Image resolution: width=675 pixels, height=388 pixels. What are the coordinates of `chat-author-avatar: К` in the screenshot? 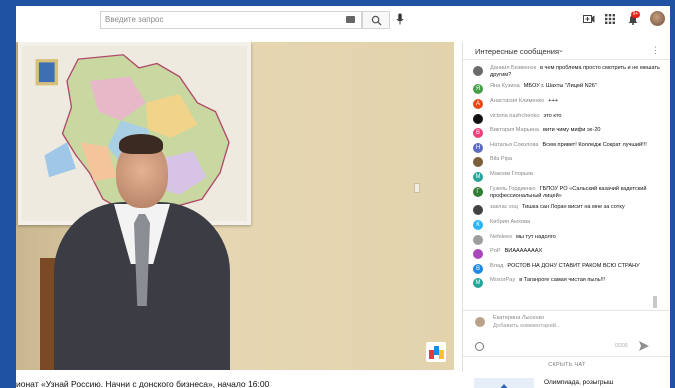 It's located at (478, 224).